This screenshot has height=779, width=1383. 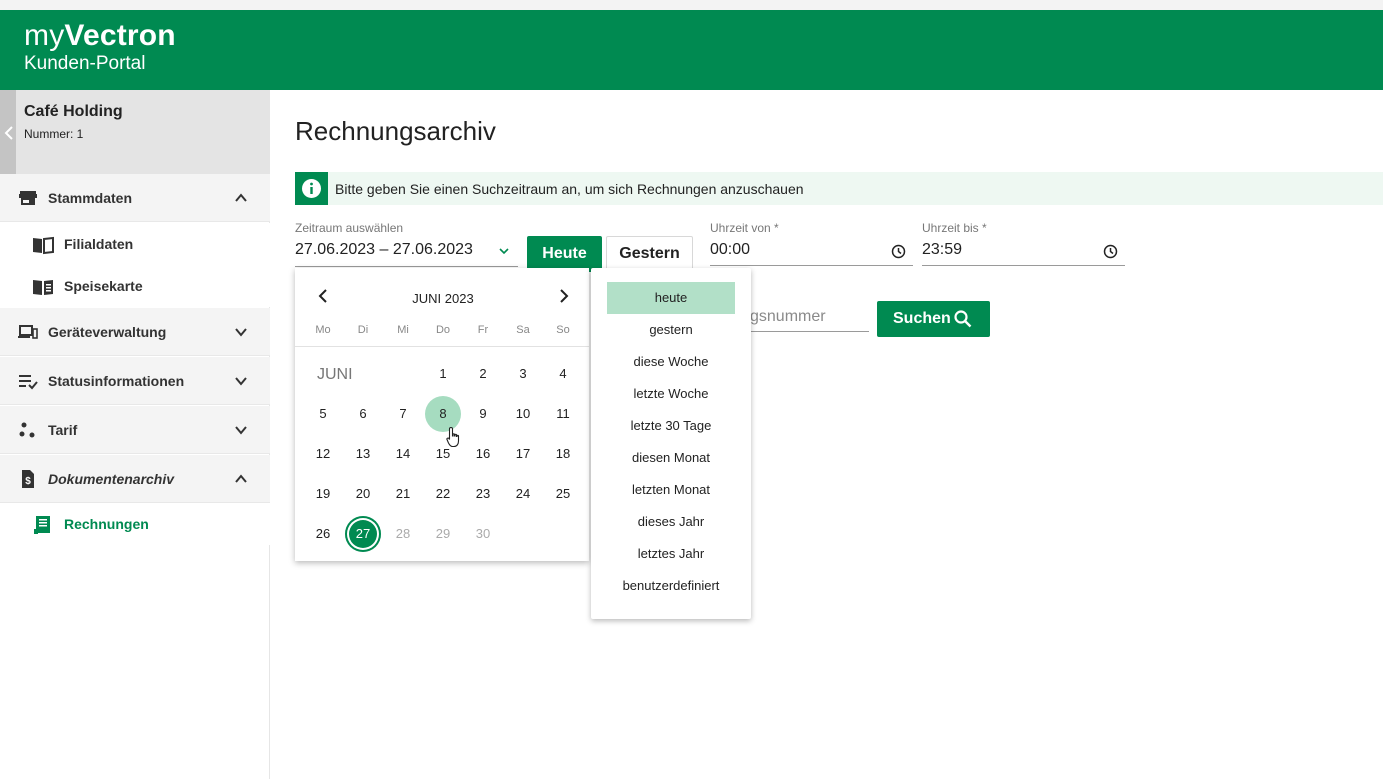 What do you see at coordinates (349, 228) in the screenshot?
I see `range-label: Zeitraum auswählen` at bounding box center [349, 228].